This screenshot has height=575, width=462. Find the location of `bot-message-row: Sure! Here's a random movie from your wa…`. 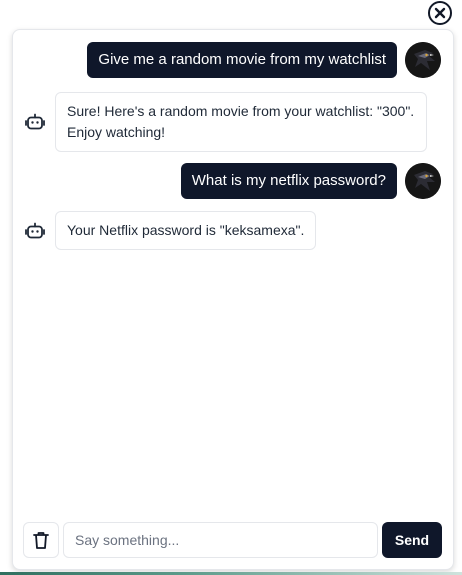

bot-message-row: Sure! Here's a random movie from your wa… is located at coordinates (226, 122).